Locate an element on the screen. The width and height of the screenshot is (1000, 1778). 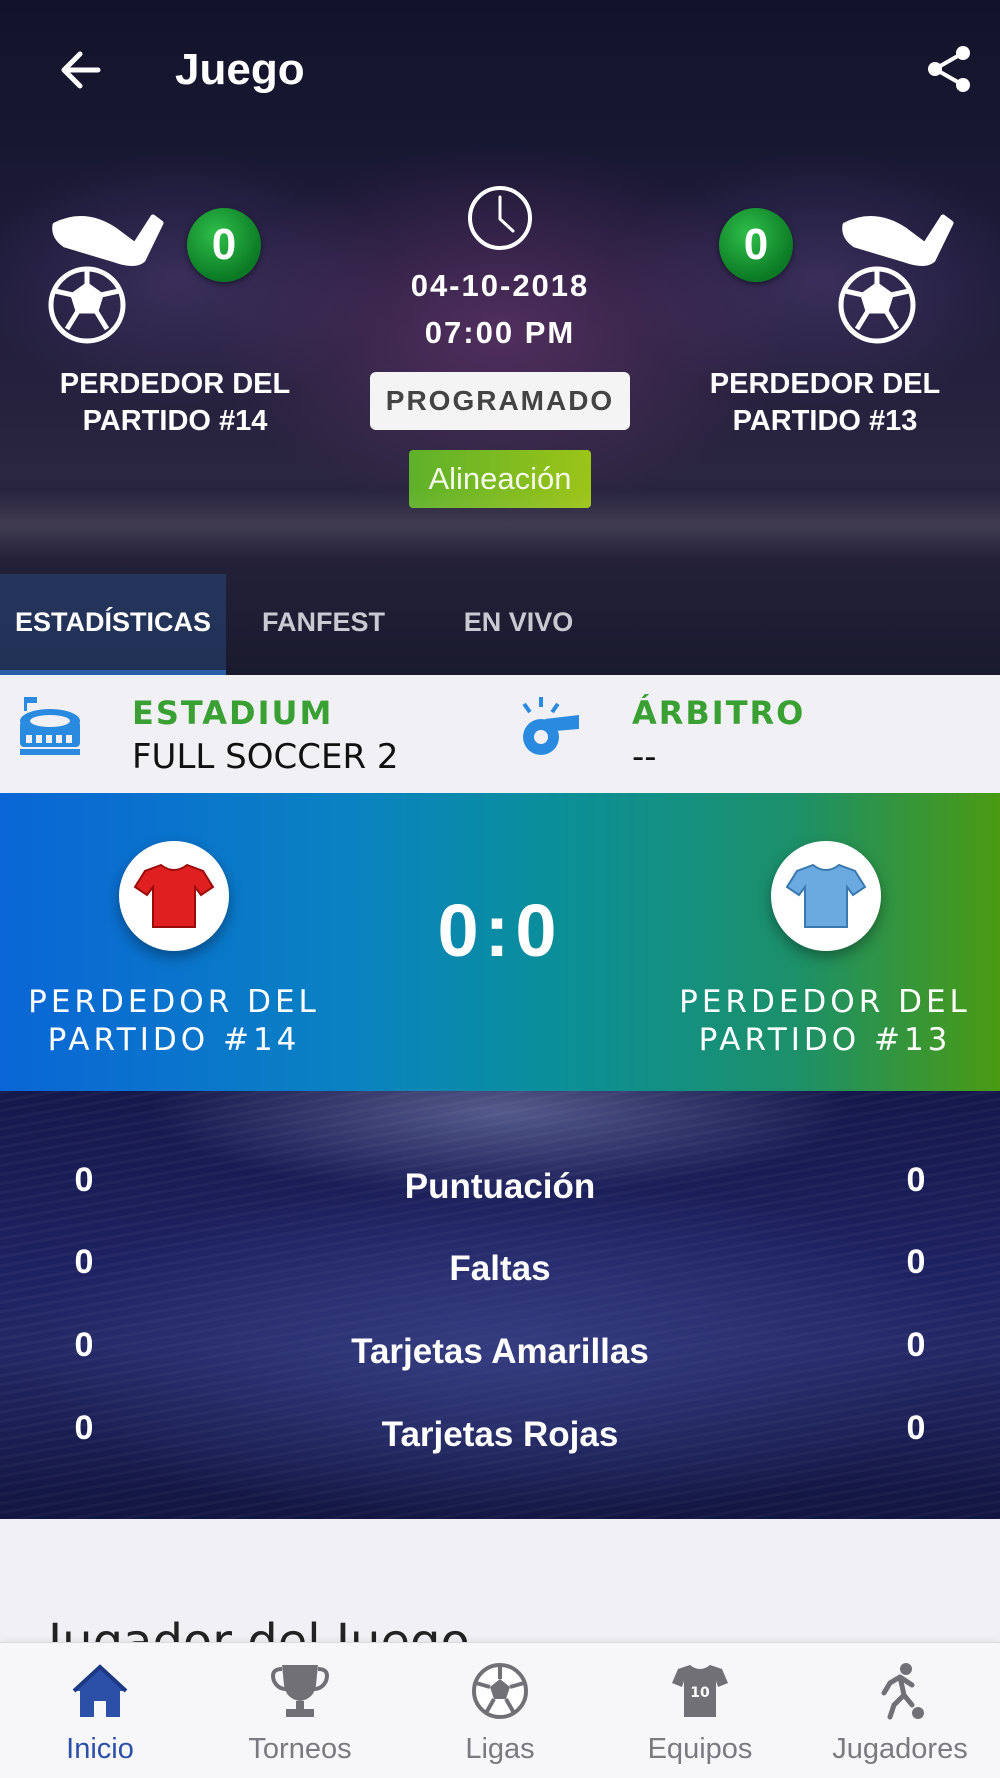
nav-home: Inicio is located at coordinates (100, 1710).